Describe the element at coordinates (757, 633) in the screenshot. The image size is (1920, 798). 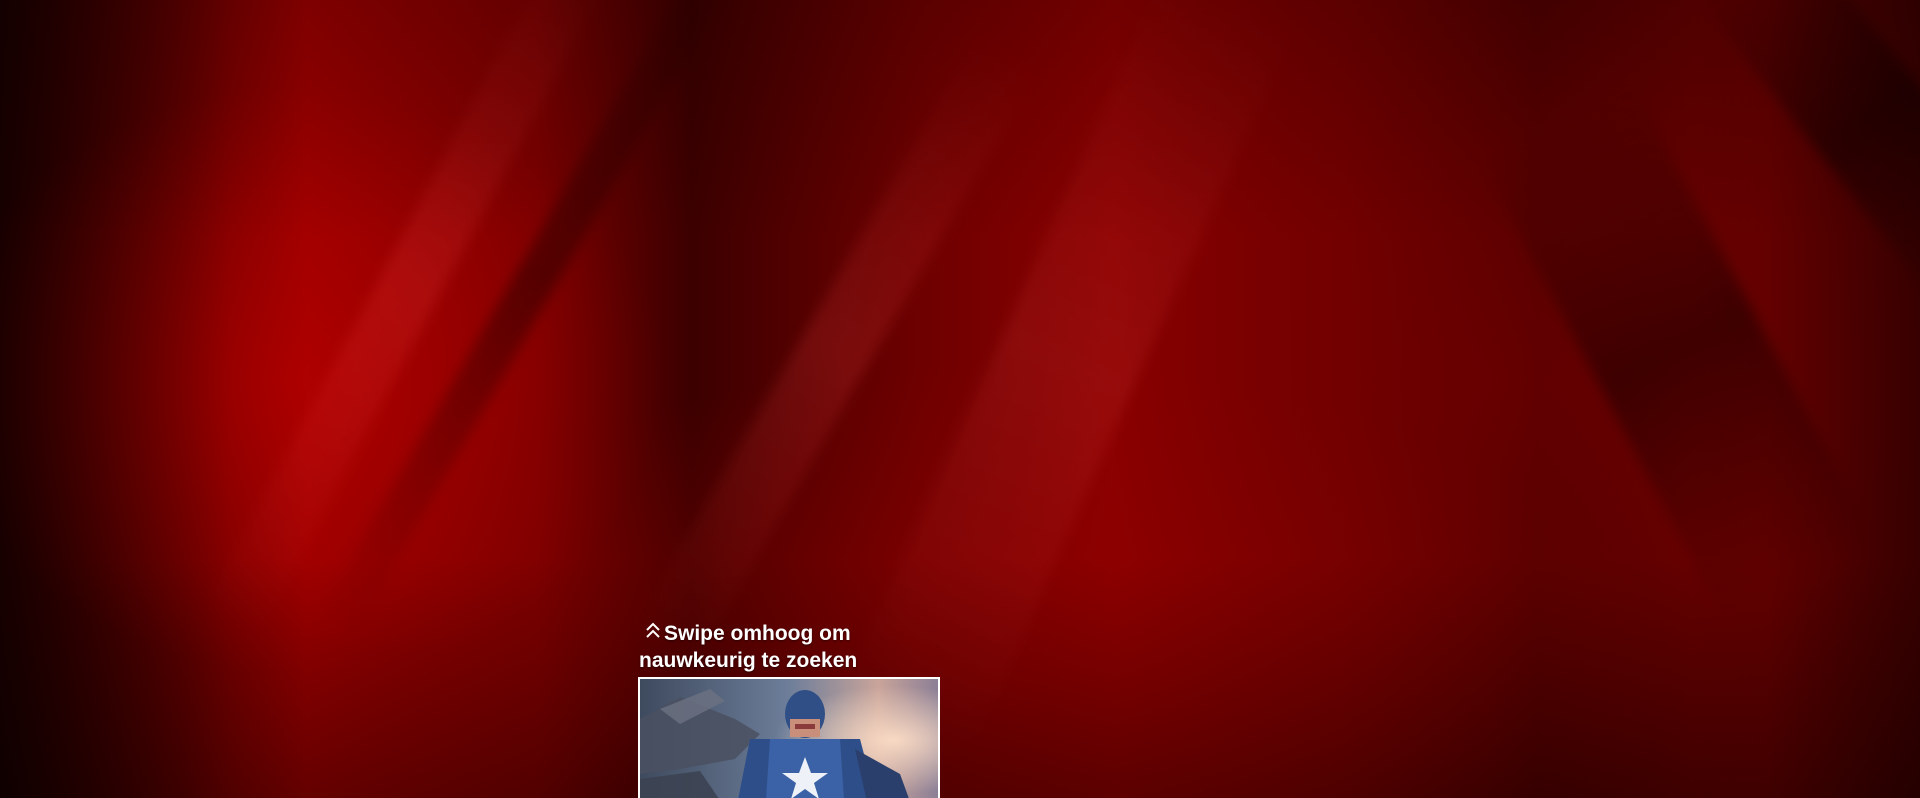
I see `swipe-hint-line1: Swipe omhoog om` at that location.